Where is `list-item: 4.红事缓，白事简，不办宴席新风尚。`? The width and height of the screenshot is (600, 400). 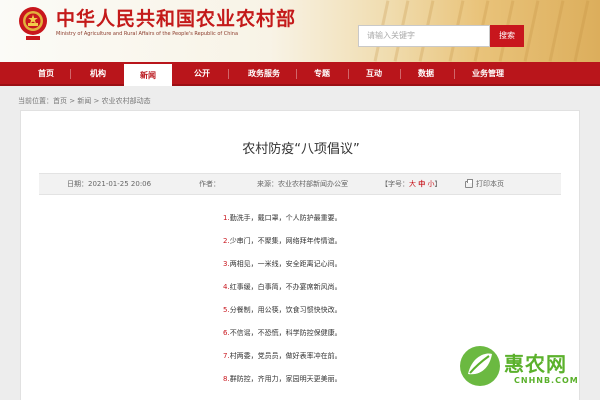
list-item: 4.红事缓，白事简，不办宴席新风尚。 is located at coordinates (282, 287).